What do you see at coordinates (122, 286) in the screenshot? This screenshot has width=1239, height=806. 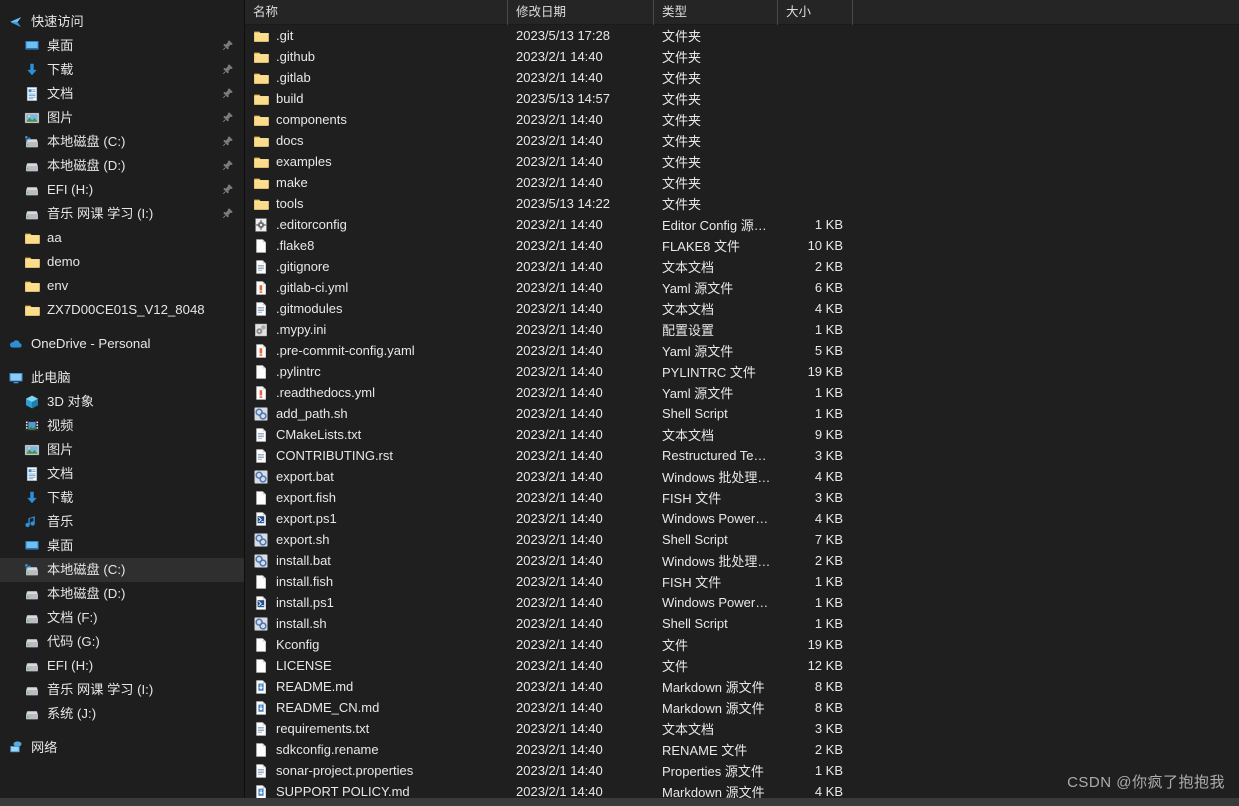 I see `sidebar-item-env: env` at bounding box center [122, 286].